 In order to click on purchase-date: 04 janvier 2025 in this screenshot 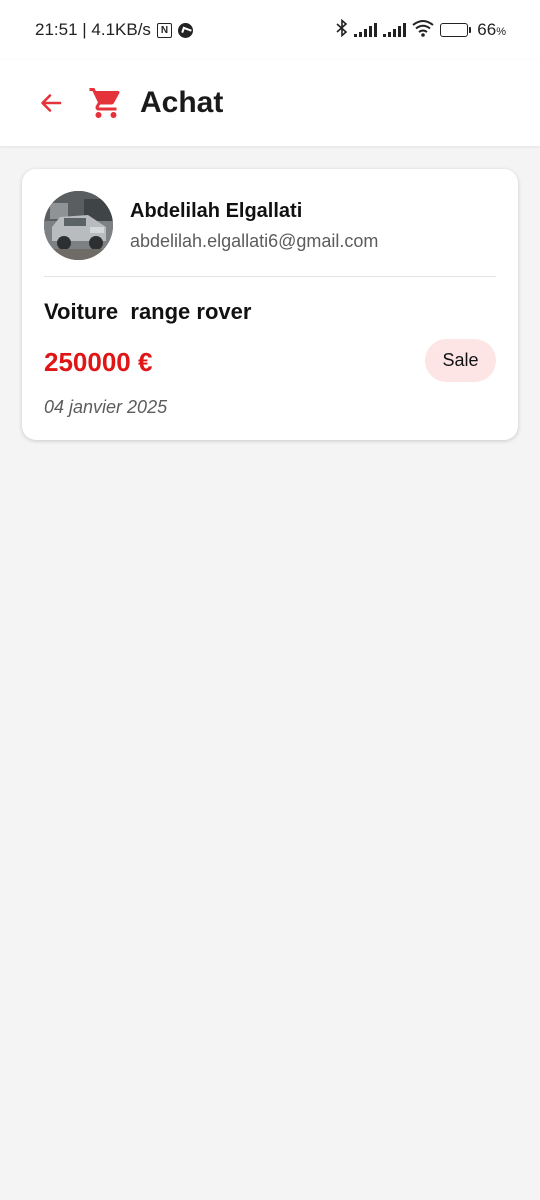, I will do `click(106, 407)`.